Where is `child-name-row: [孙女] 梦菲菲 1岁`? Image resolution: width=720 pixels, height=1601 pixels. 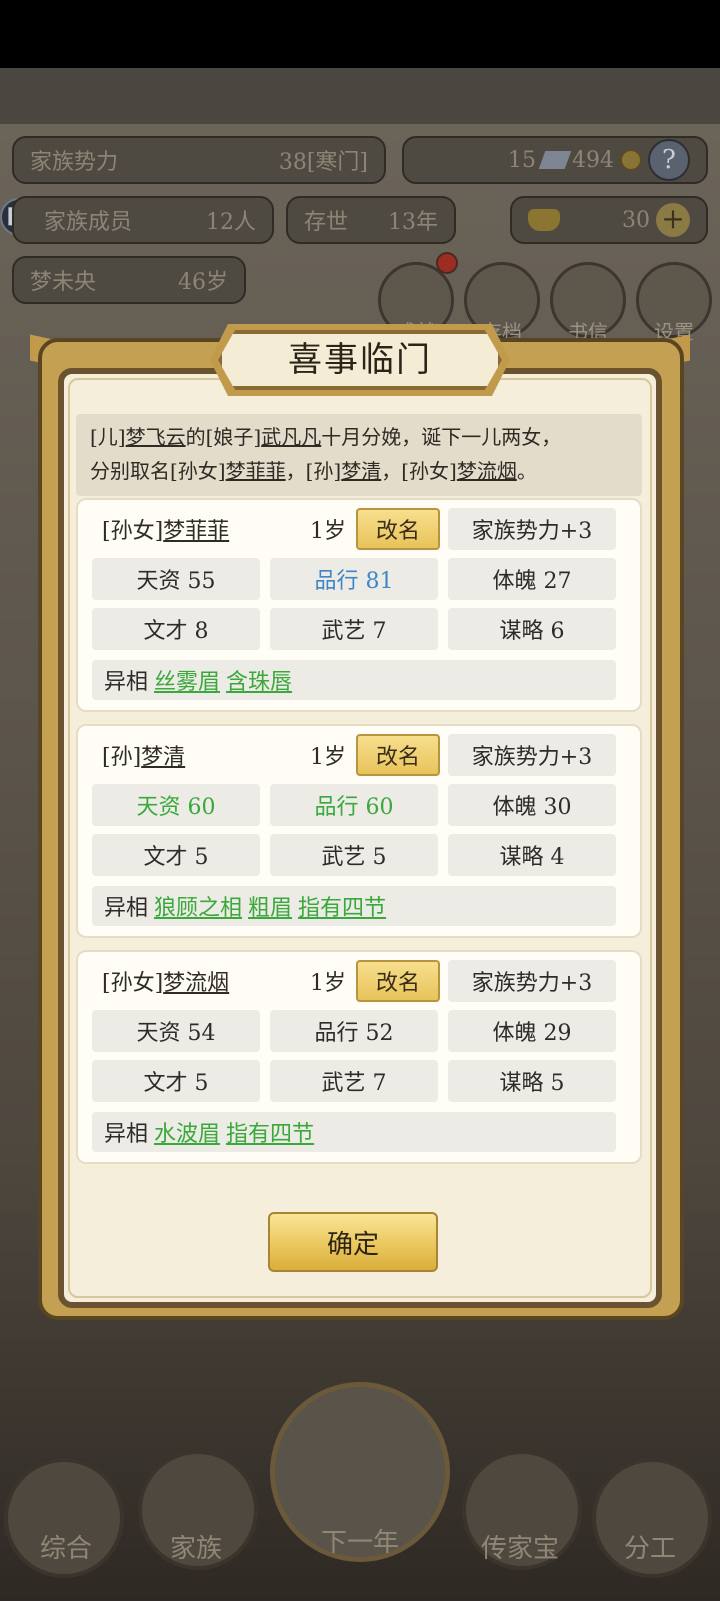 child-name-row: [孙女] 梦菲菲 1岁 is located at coordinates (224, 529).